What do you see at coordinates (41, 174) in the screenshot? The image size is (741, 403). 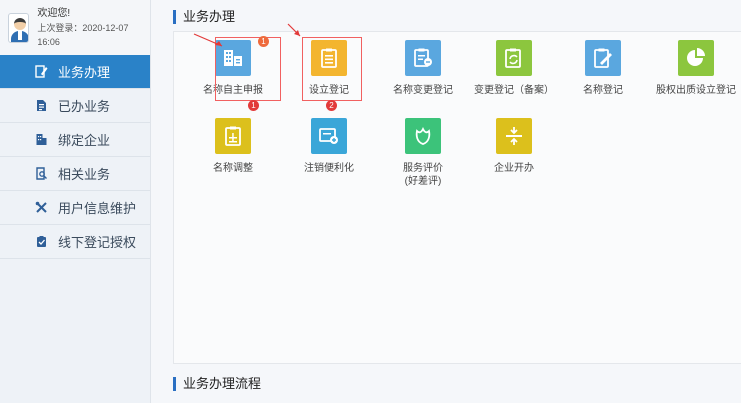 I see `search-document-icon` at bounding box center [41, 174].